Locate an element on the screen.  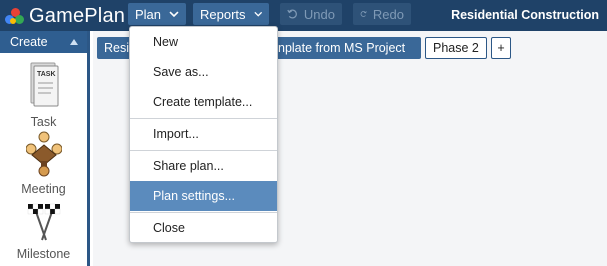
create-panel-header: Create is located at coordinates (43, 42).